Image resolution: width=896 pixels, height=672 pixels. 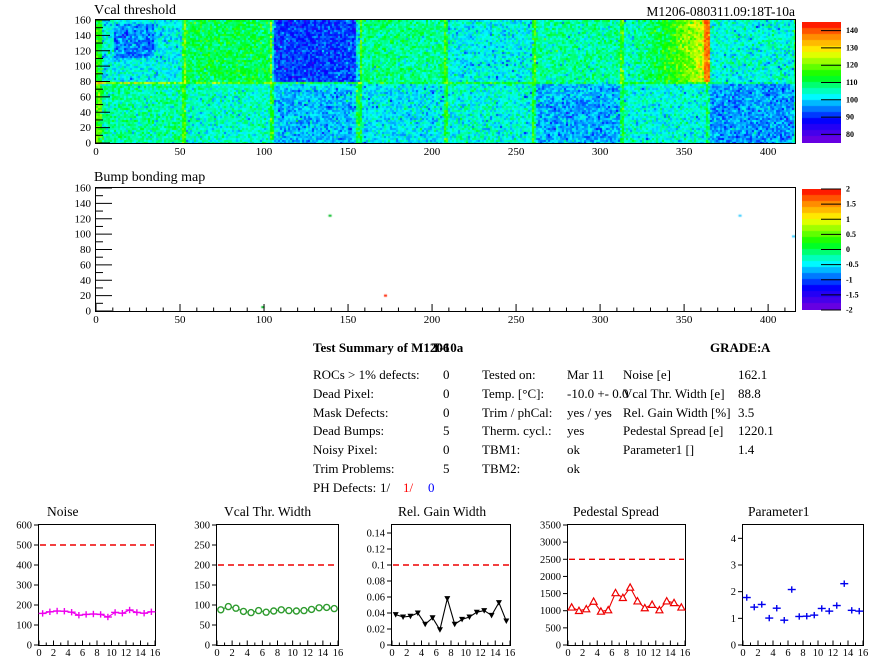 I want to click on colorbar-tick-label: -1.5, so click(x=852, y=294).